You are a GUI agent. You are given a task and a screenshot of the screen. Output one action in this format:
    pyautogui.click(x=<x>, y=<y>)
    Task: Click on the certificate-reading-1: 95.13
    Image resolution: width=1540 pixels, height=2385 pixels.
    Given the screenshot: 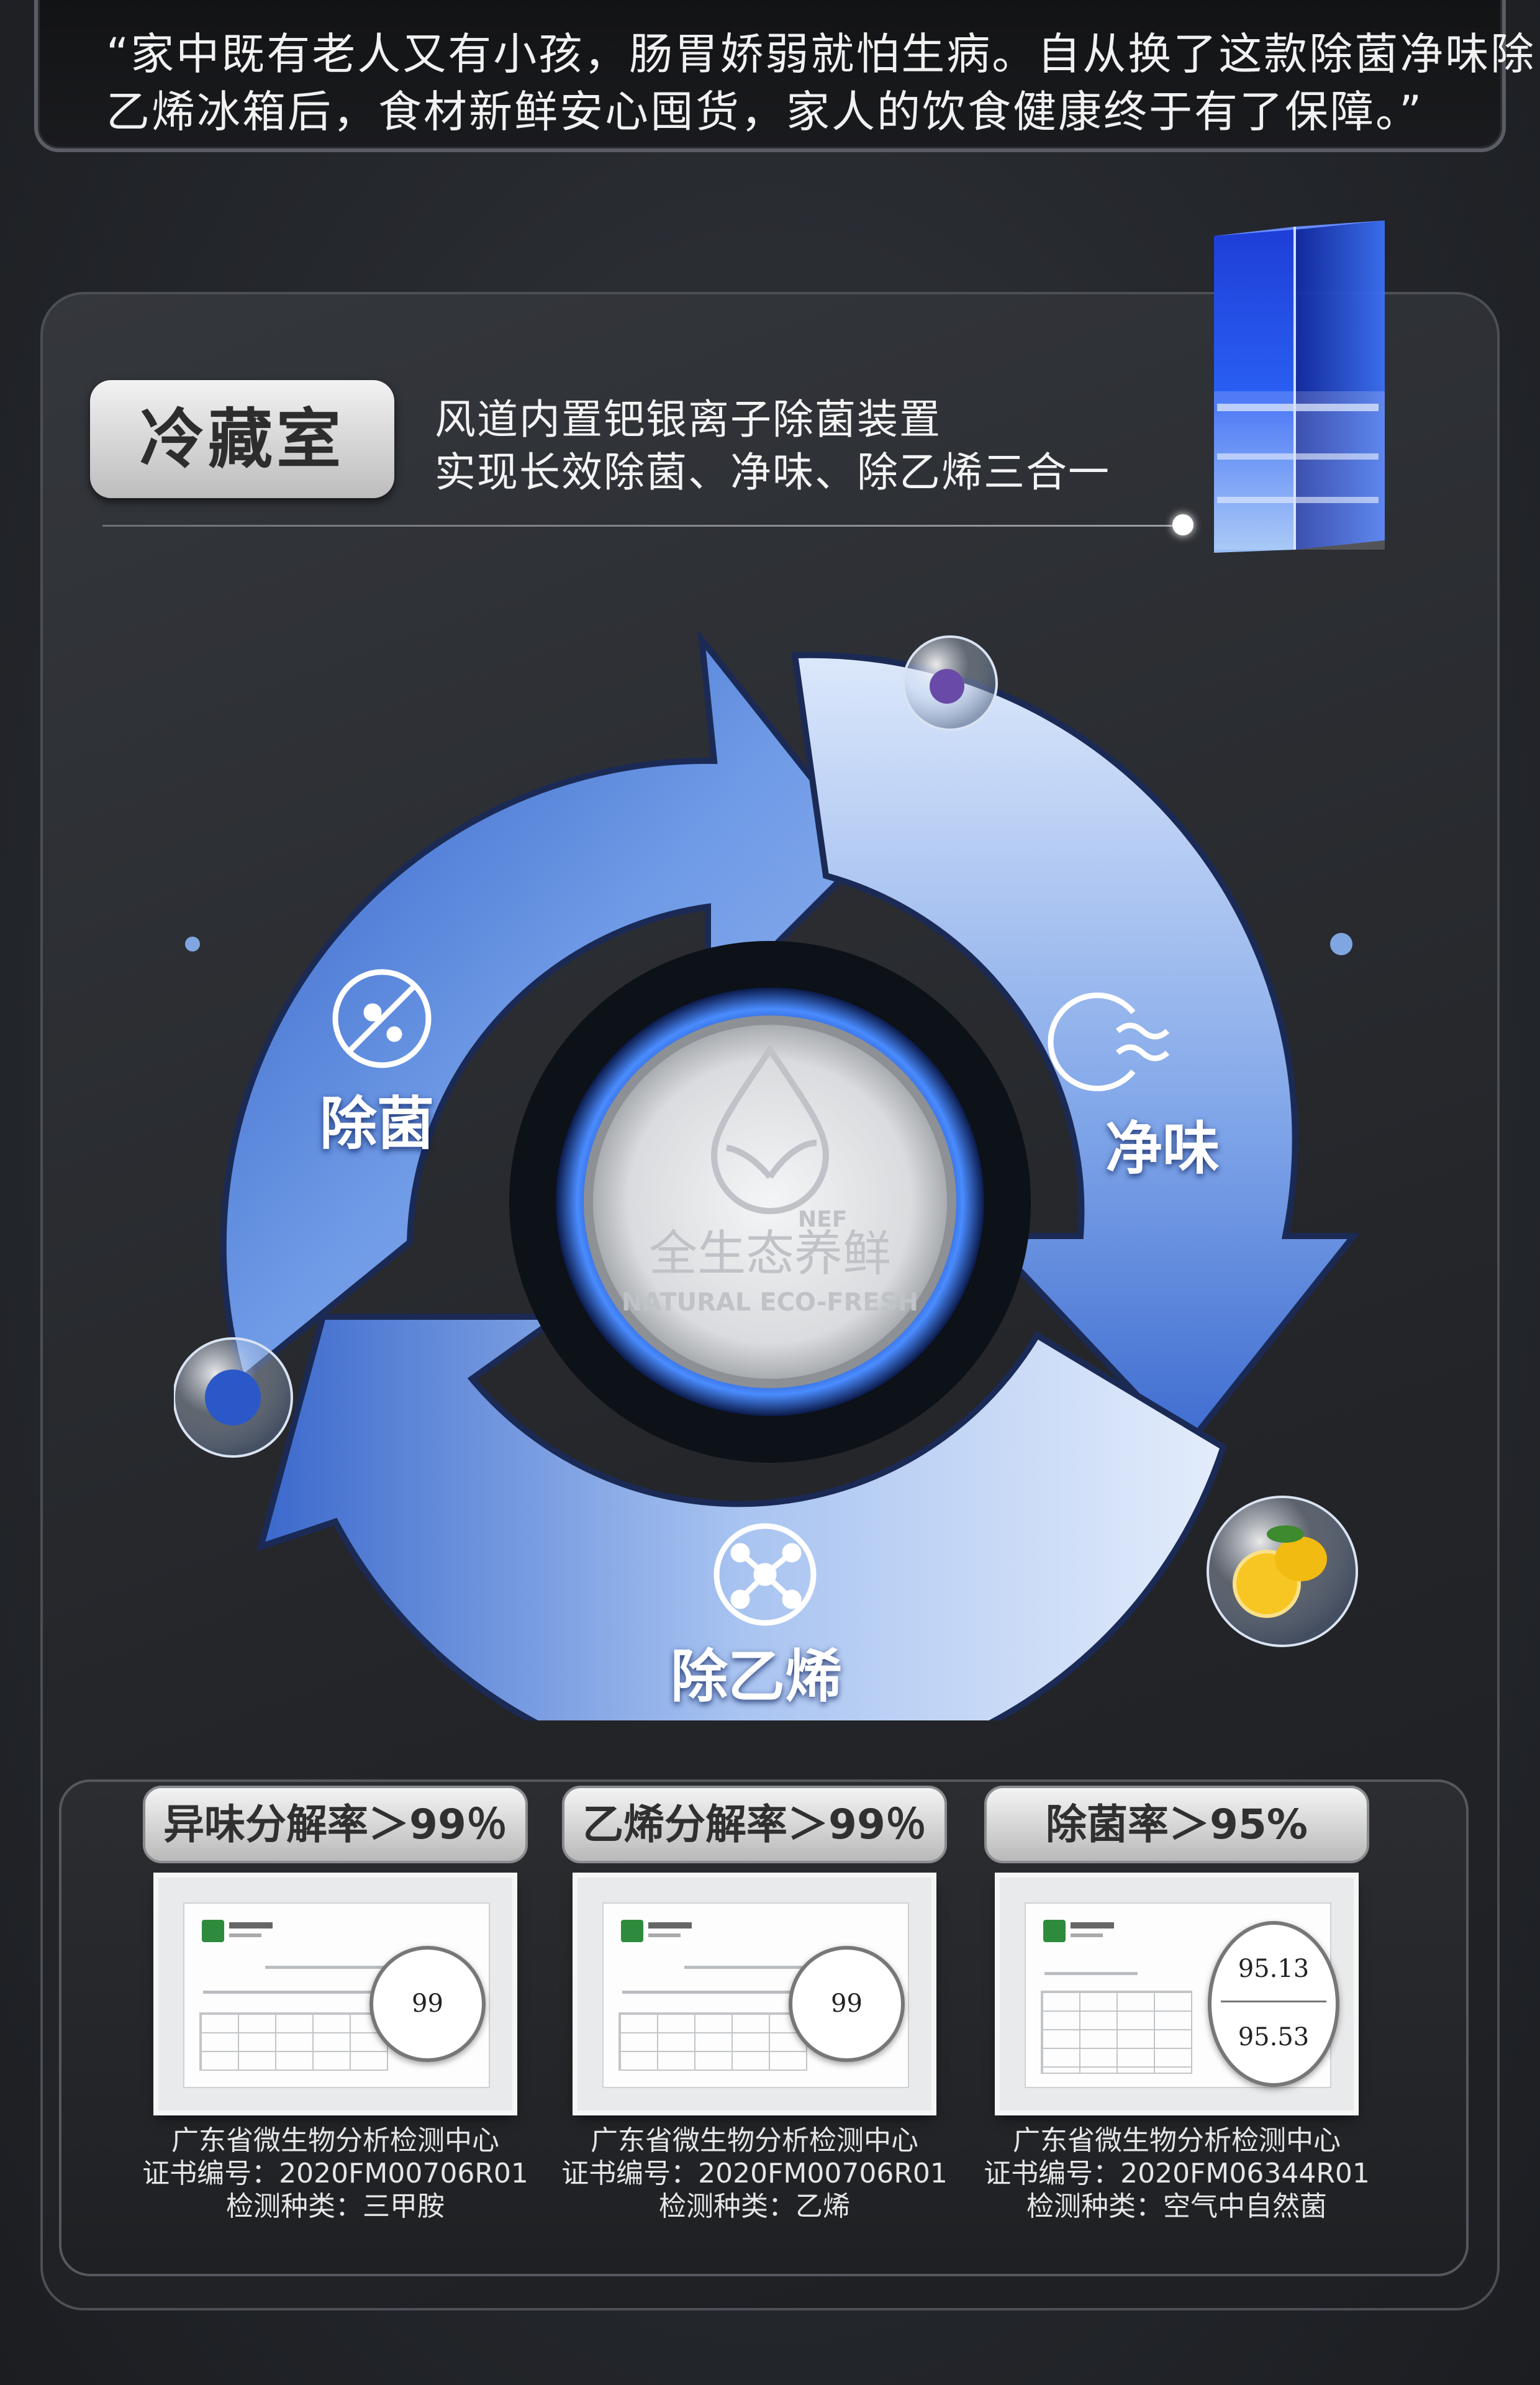 What is the action you would take?
    pyautogui.click(x=1274, y=1969)
    